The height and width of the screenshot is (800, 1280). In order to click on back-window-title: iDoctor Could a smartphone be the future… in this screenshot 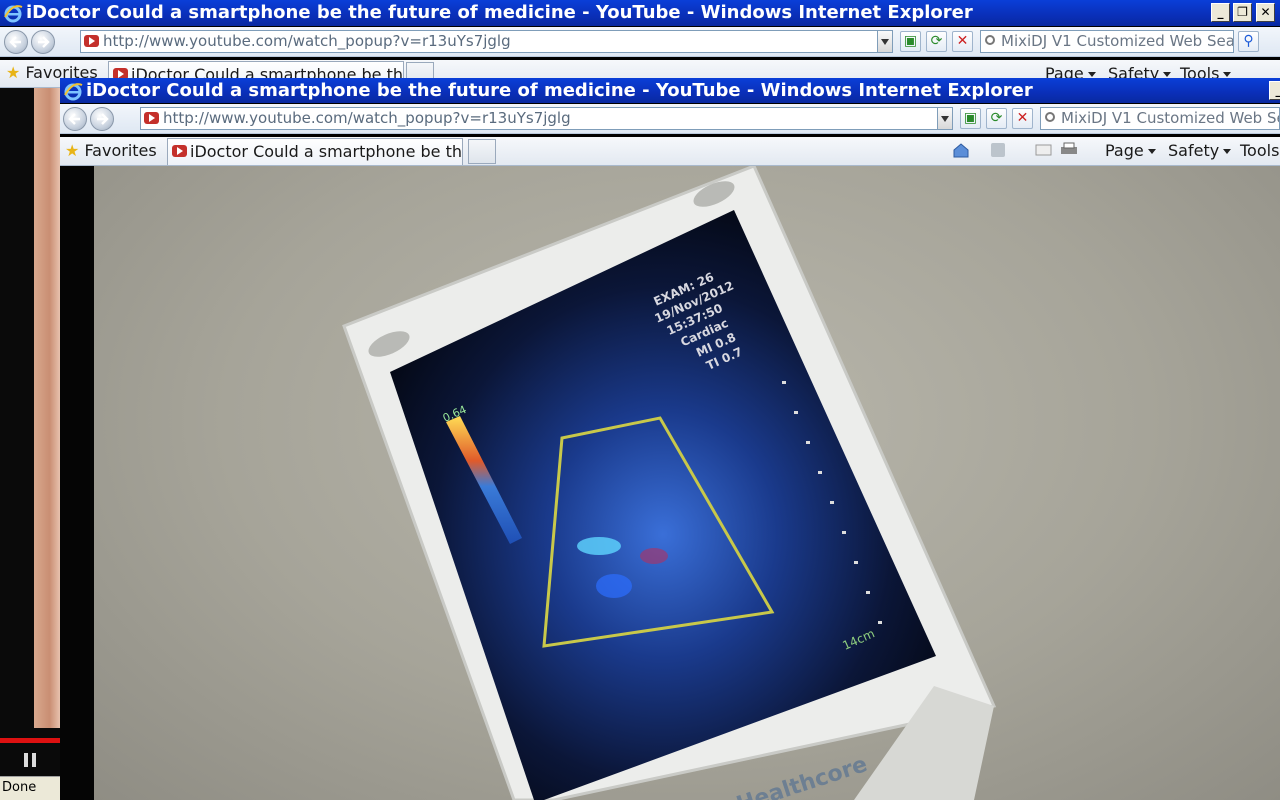, I will do `click(499, 12)`.